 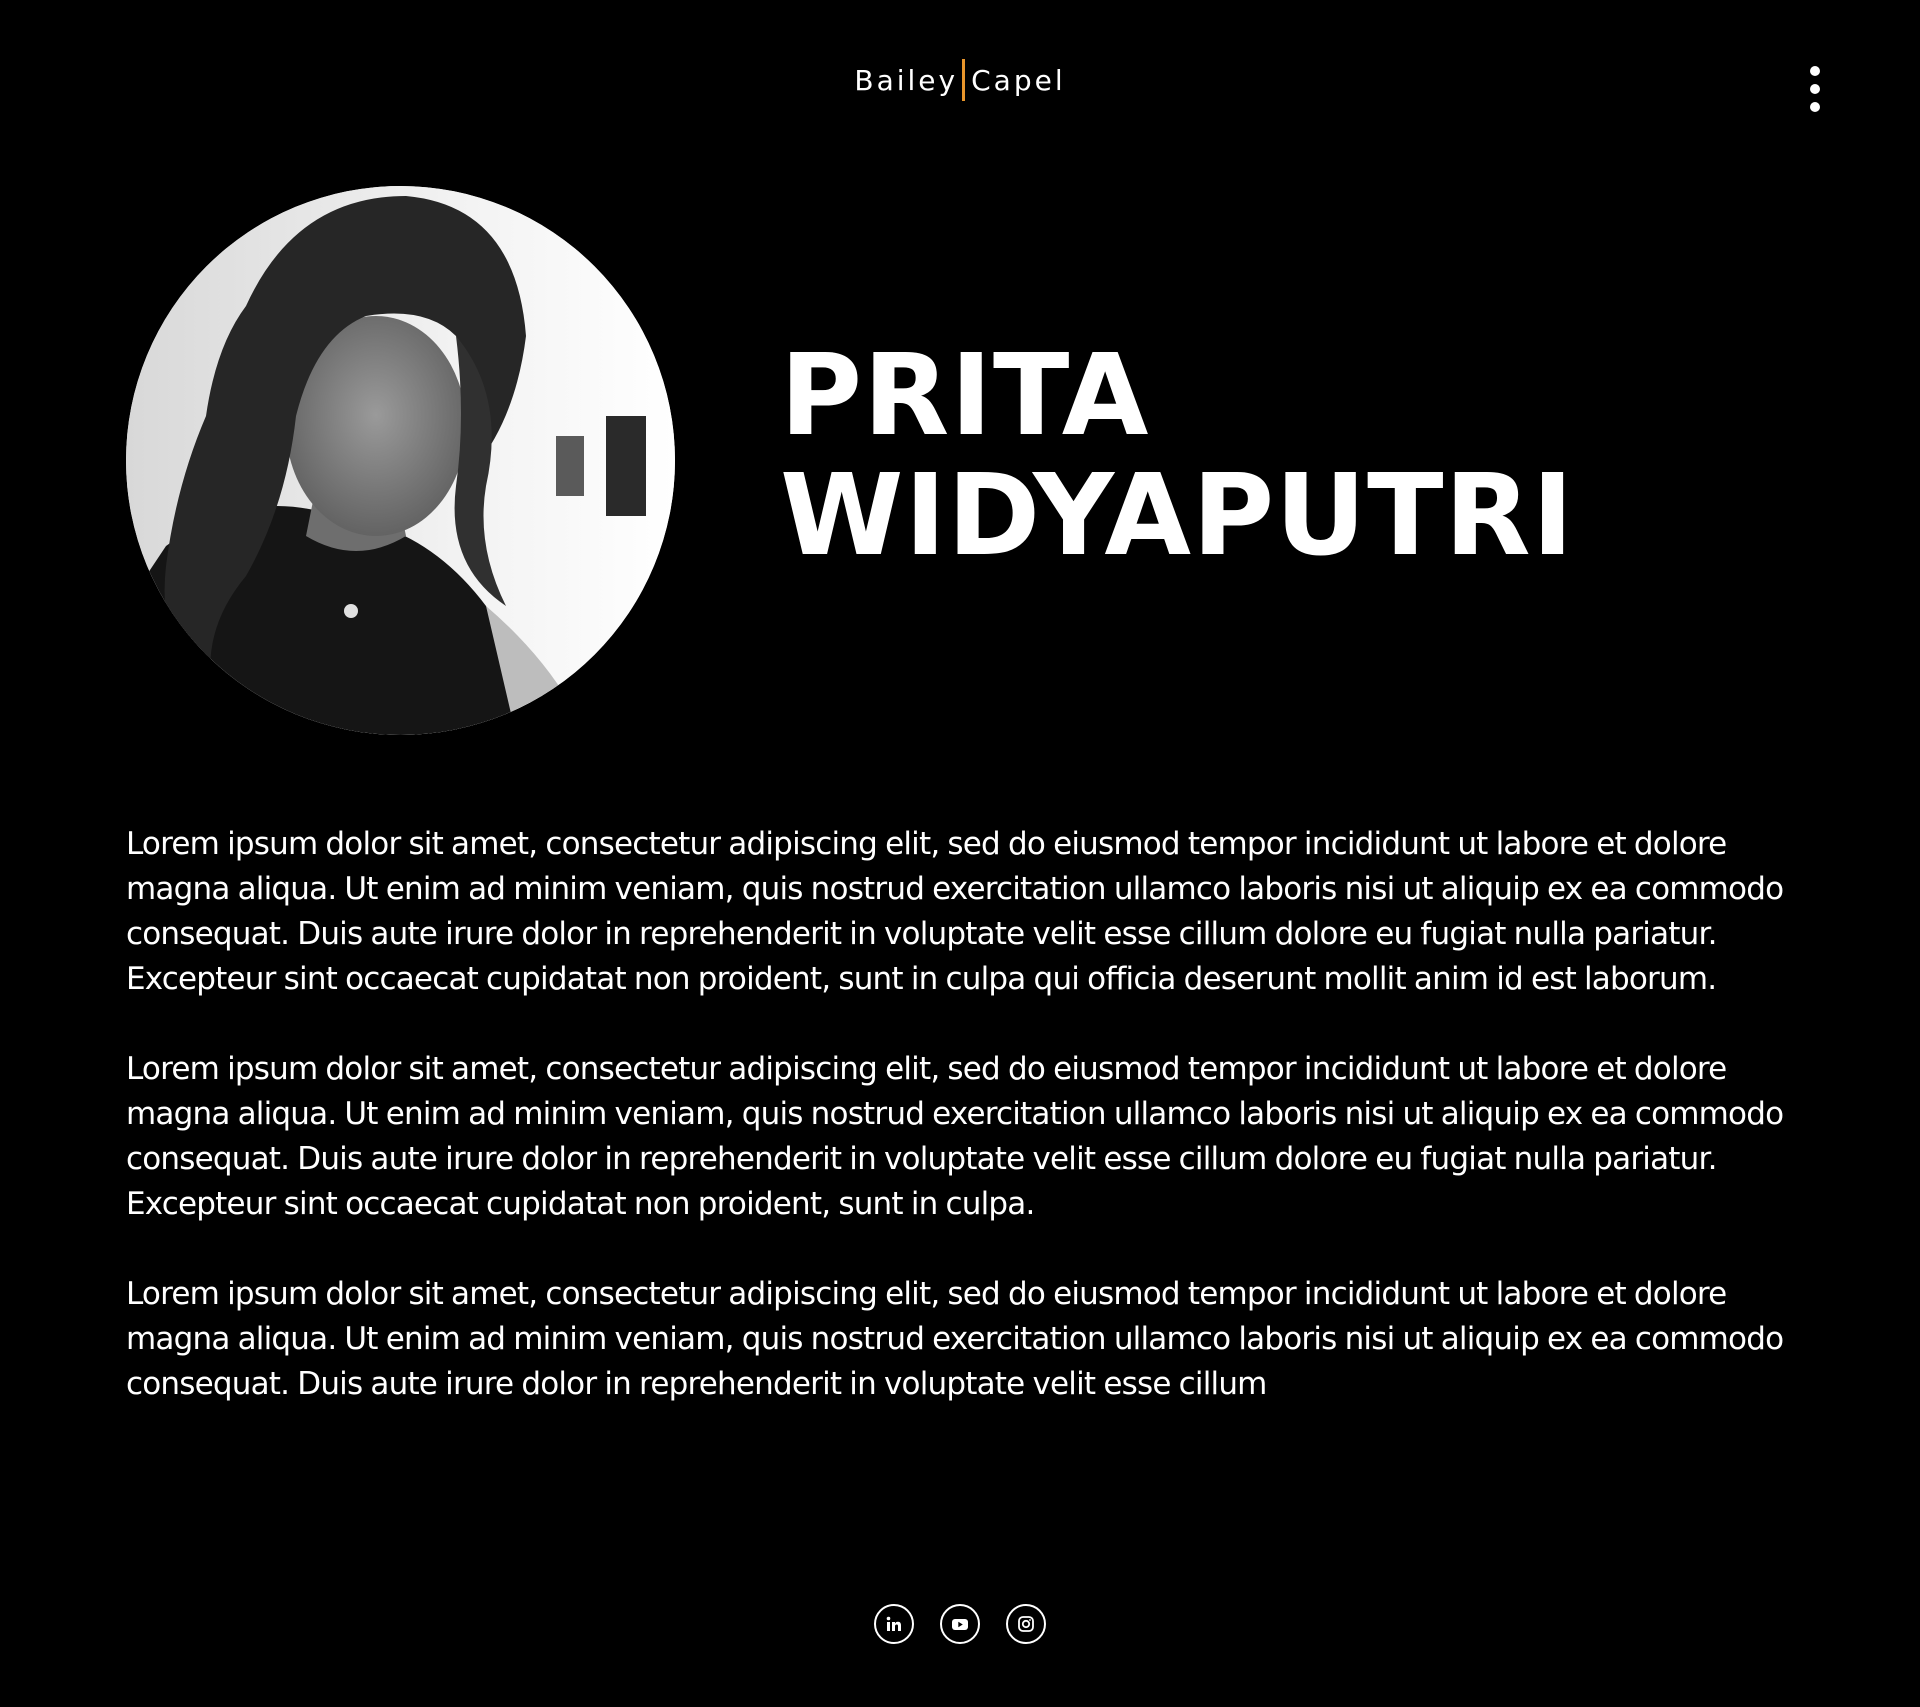 I want to click on logo-text-right: Capel, so click(x=1018, y=80).